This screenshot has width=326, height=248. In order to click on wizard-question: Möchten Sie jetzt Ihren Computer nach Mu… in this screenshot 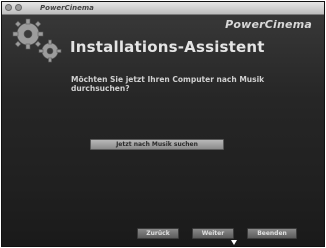, I will do `click(168, 84)`.